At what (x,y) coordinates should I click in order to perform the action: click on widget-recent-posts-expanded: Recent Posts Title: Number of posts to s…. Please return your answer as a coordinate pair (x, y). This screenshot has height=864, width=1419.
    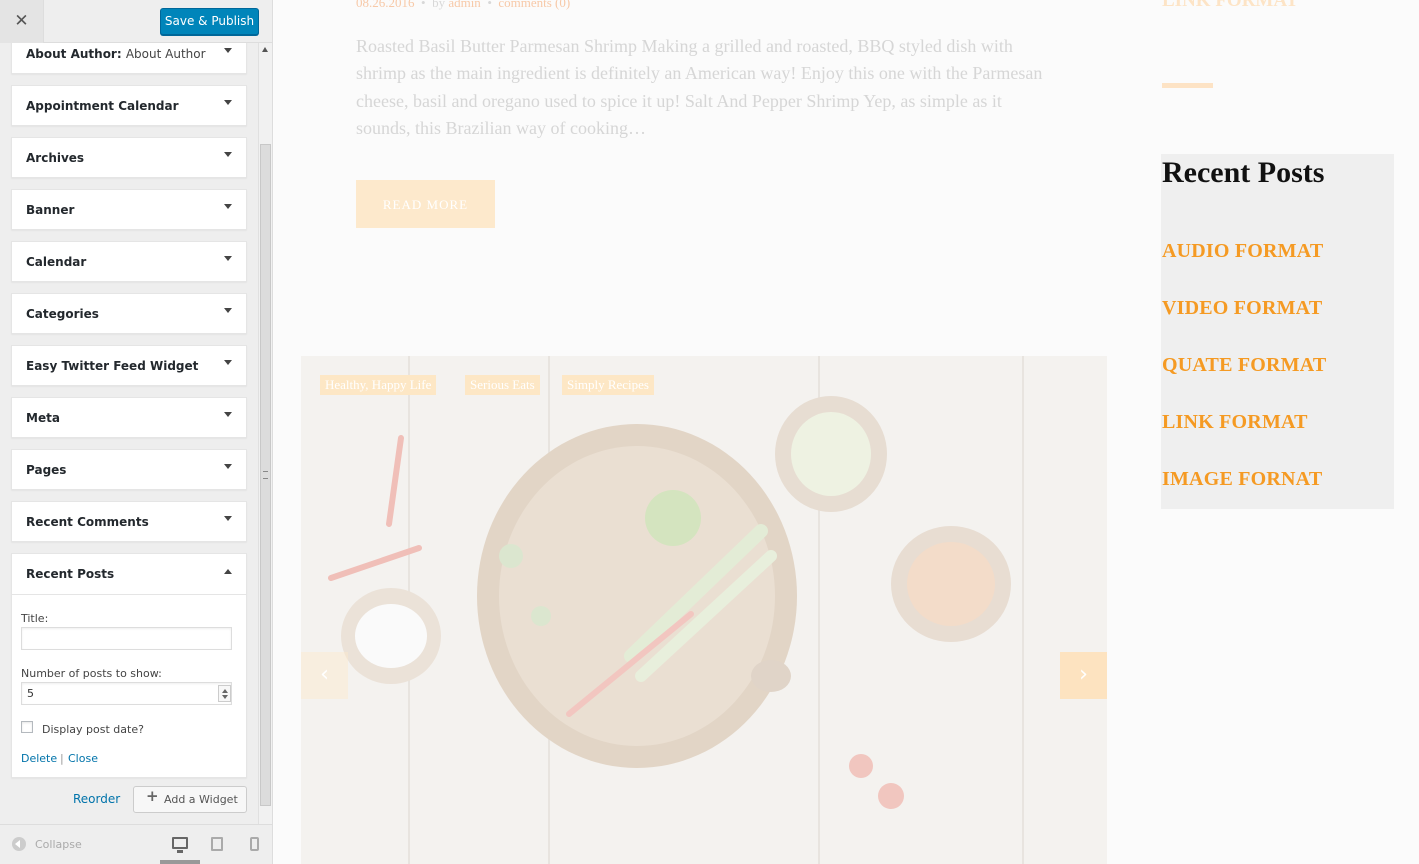
    Looking at the image, I should click on (129, 665).